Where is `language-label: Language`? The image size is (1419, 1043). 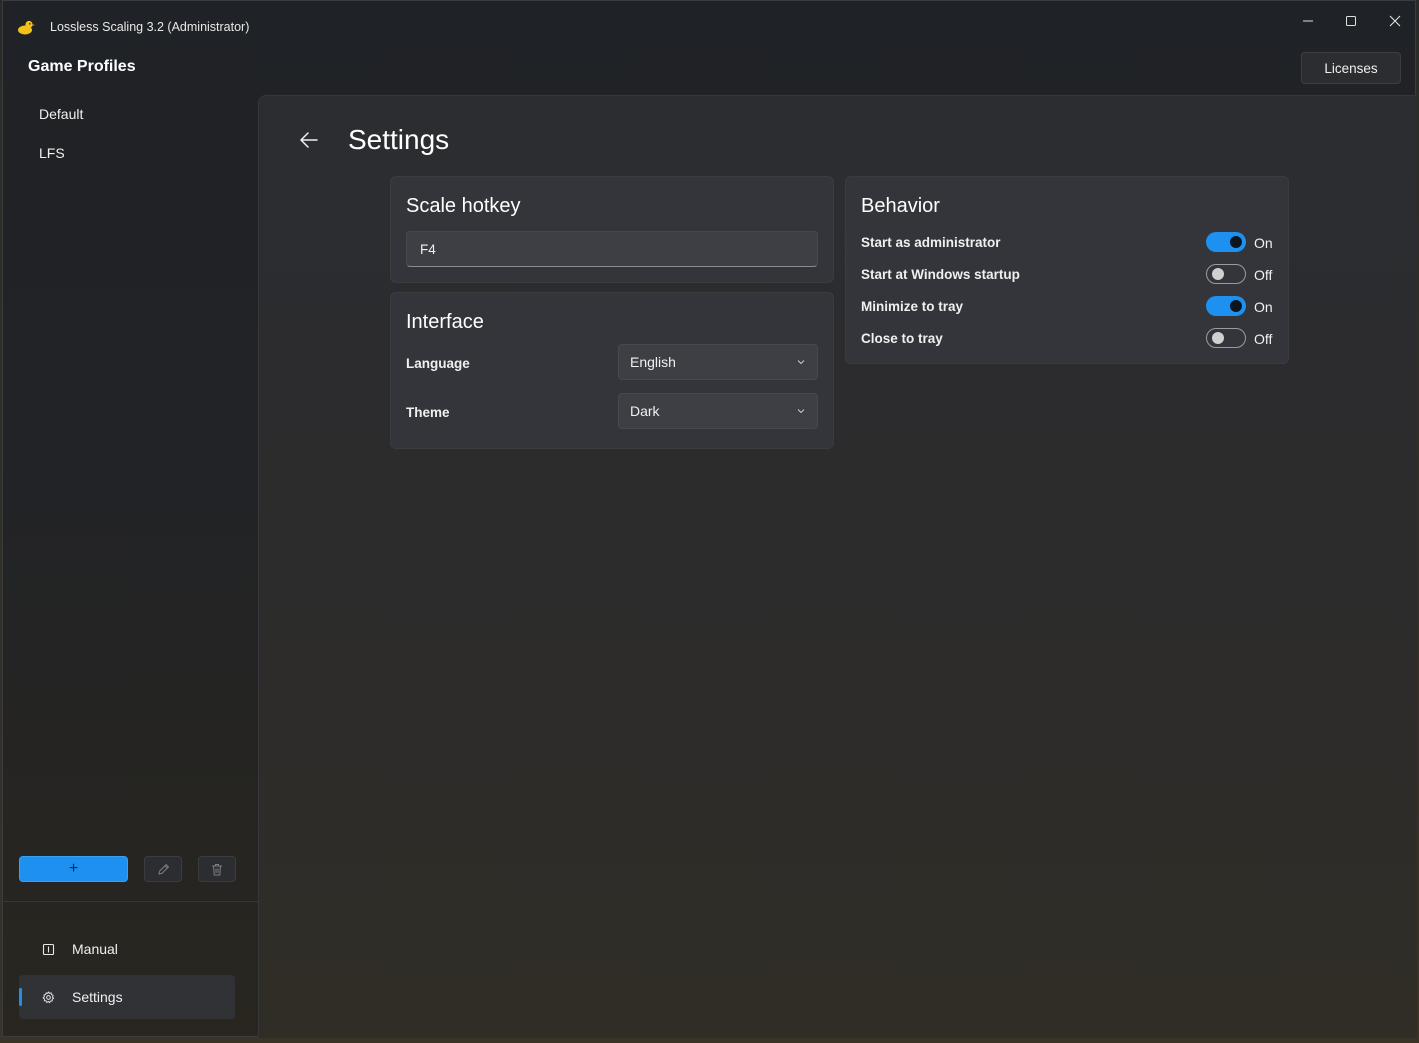 language-label: Language is located at coordinates (438, 363).